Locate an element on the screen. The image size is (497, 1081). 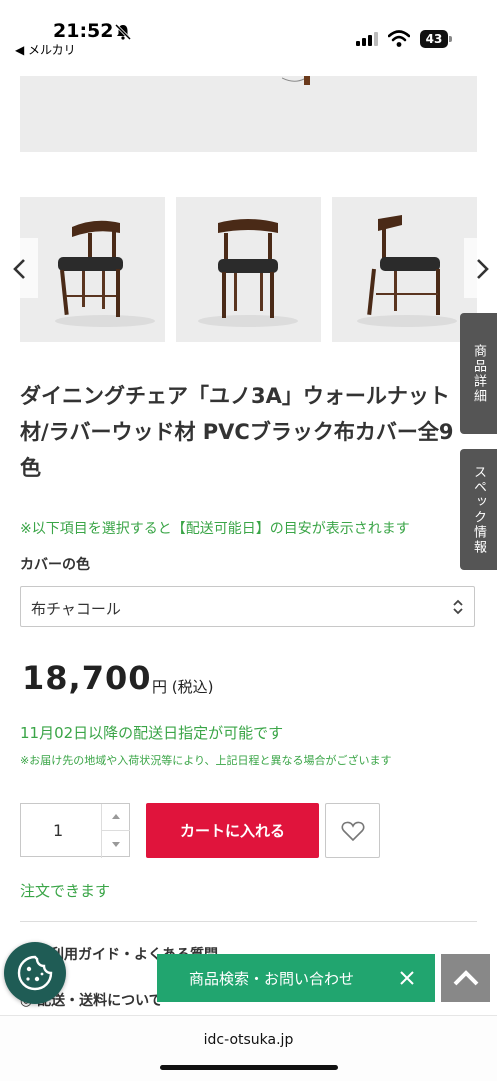
wifi-icon is located at coordinates (399, 38).